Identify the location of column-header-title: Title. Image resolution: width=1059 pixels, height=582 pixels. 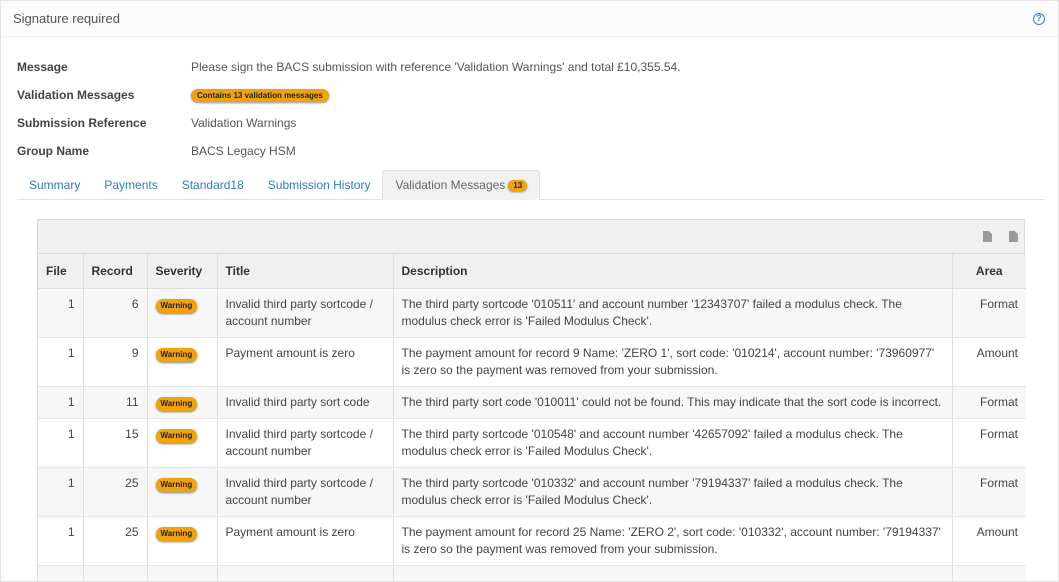
(305, 271).